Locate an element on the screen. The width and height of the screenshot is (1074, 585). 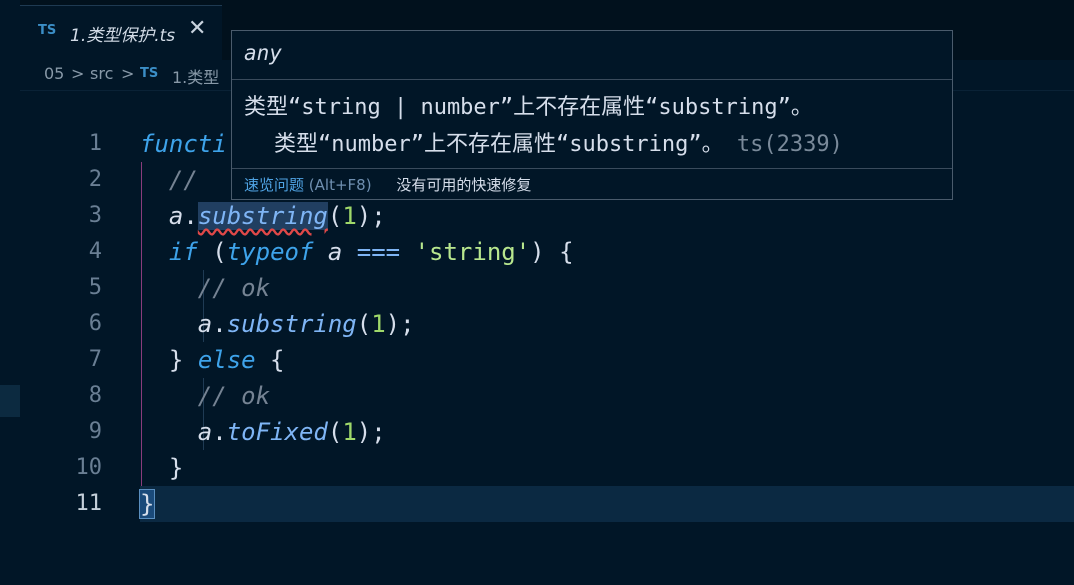
line-number-gutter: 1 2 3 4 5 6 7 8 9 10 11 is located at coordinates (65, 324).